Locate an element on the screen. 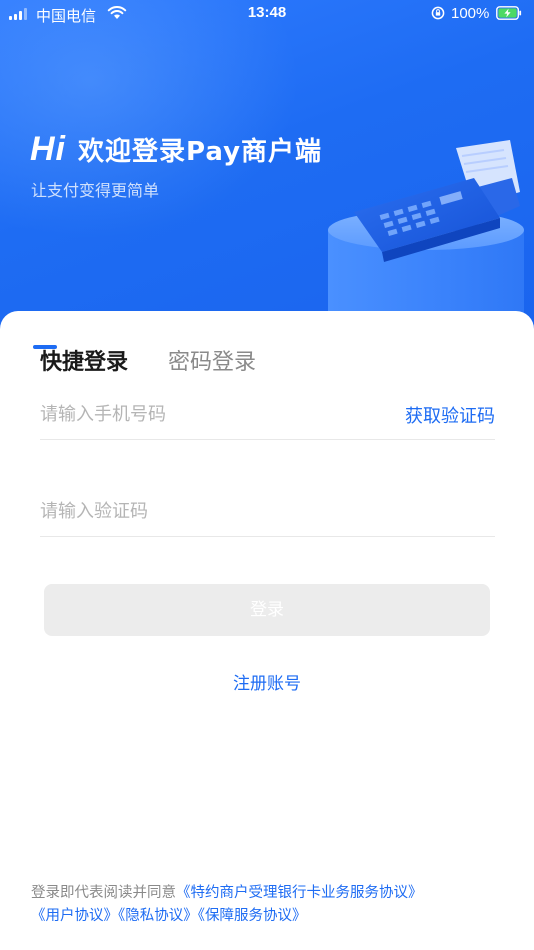 The image size is (534, 950). merchant-agreement-link: 《特约商户受理银行卡业务服务协议》 is located at coordinates (299, 893).